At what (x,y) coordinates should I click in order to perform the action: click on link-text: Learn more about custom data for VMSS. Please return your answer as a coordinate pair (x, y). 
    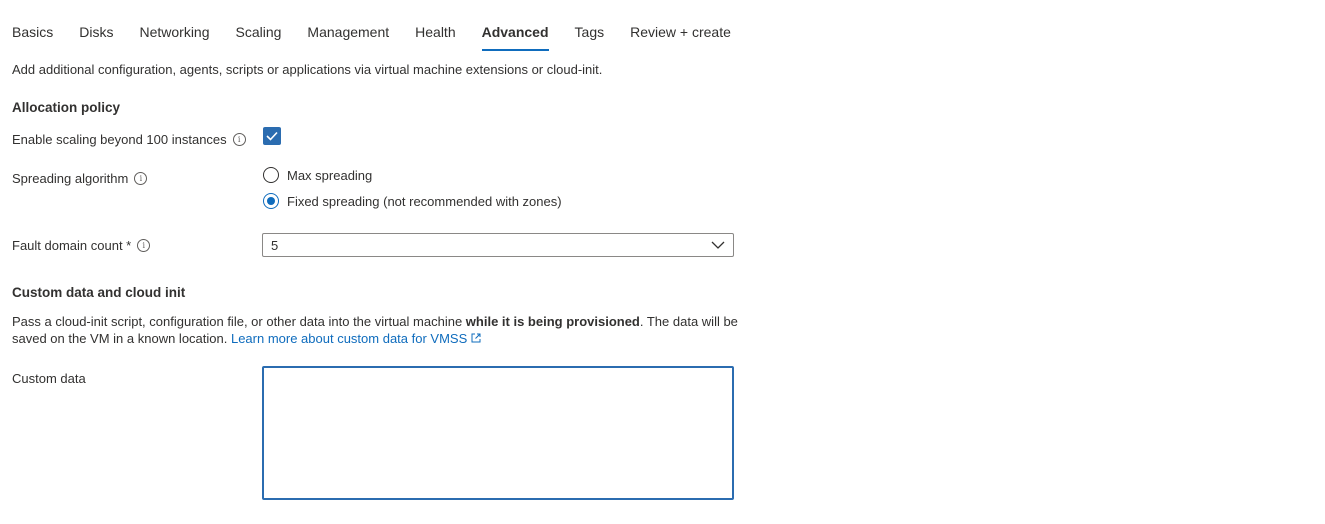
    Looking at the image, I should click on (349, 338).